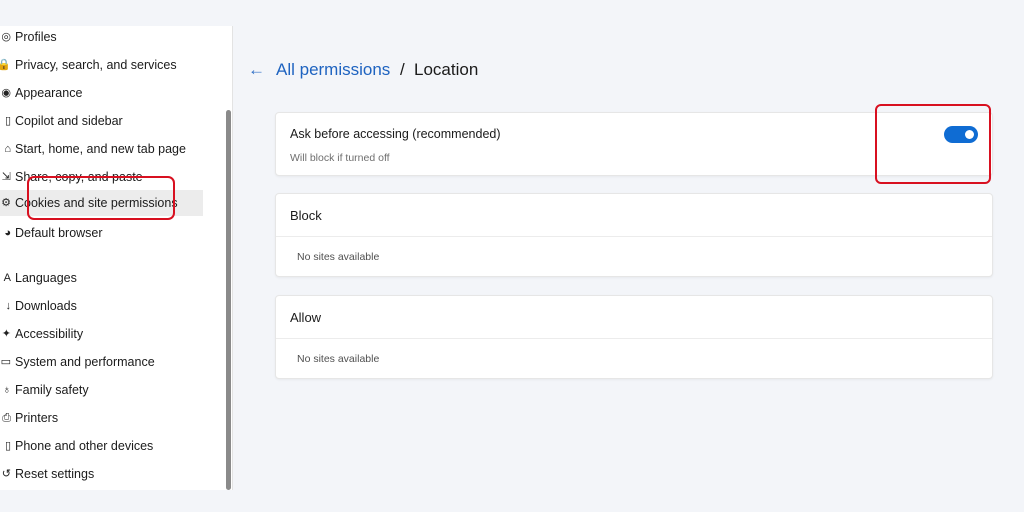 This screenshot has height=512, width=1024. Describe the element at coordinates (69, 121) in the screenshot. I see `sidebar-item-label: Copilot and sidebar` at that location.